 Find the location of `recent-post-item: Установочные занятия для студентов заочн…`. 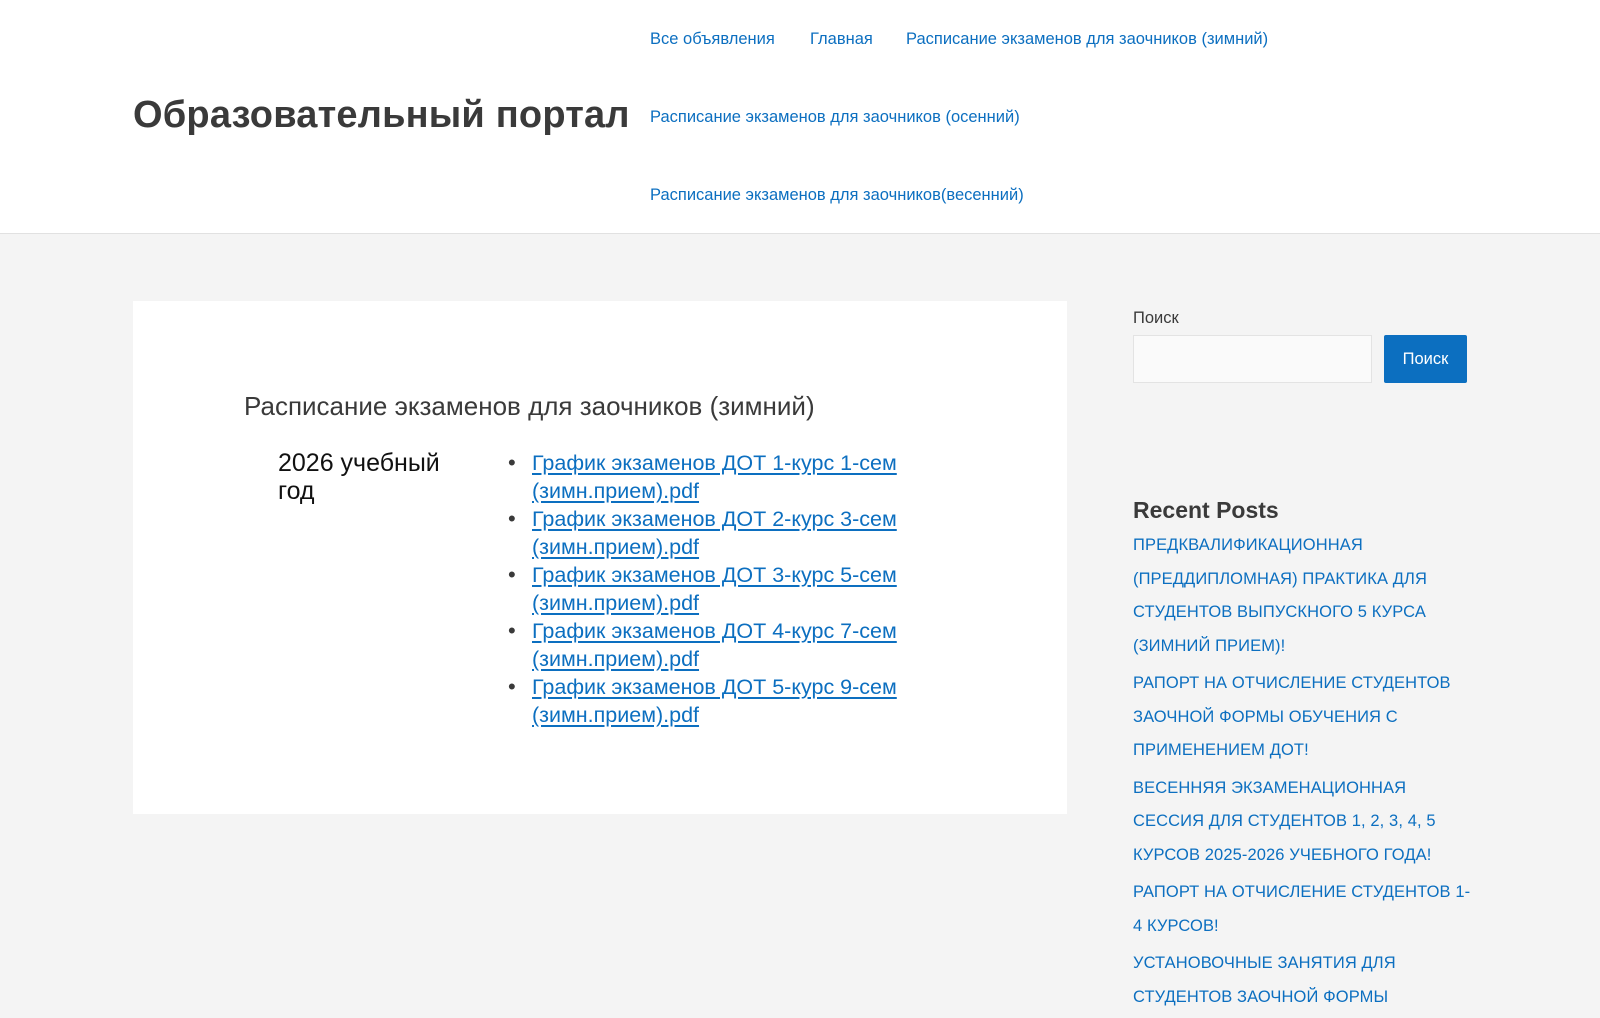

recent-post-item: Установочные занятия для студентов заочн… is located at coordinates (1303, 980).